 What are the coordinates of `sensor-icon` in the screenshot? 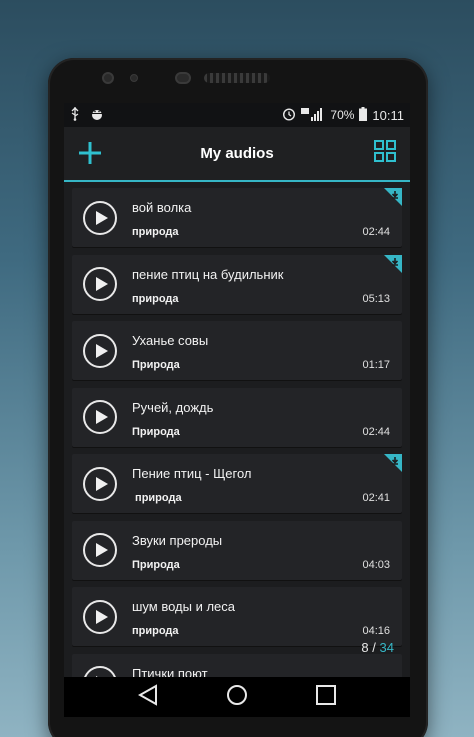 It's located at (134, 78).